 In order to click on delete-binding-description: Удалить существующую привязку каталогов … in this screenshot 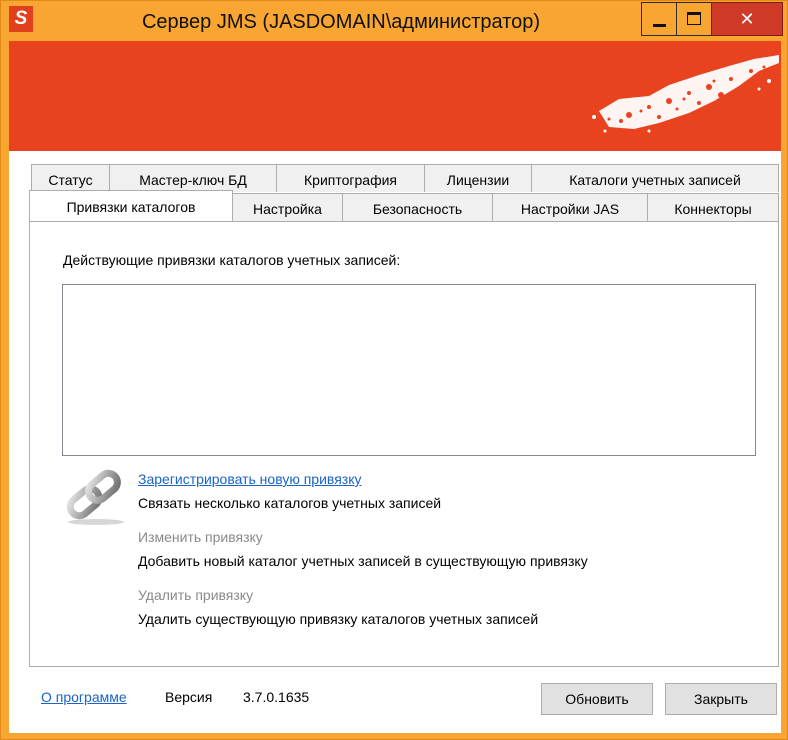, I will do `click(338, 619)`.